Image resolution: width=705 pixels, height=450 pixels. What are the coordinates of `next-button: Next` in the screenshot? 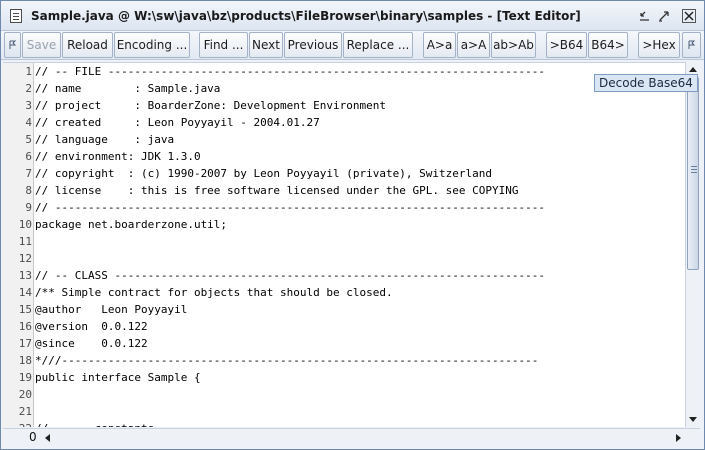 It's located at (266, 45).